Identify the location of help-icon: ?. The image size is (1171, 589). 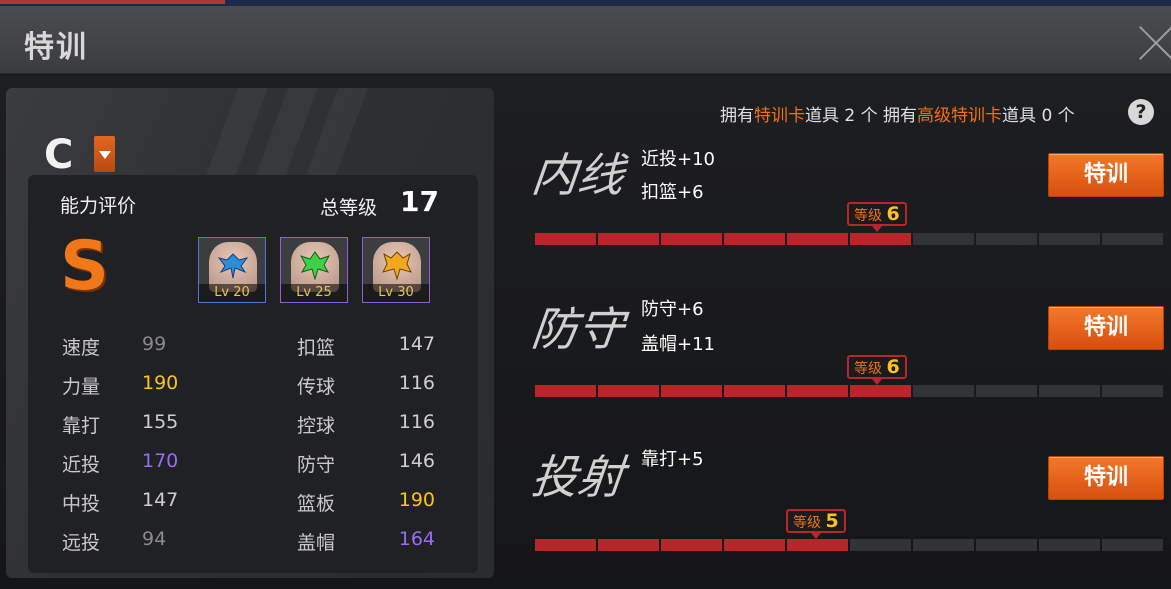
(1141, 112).